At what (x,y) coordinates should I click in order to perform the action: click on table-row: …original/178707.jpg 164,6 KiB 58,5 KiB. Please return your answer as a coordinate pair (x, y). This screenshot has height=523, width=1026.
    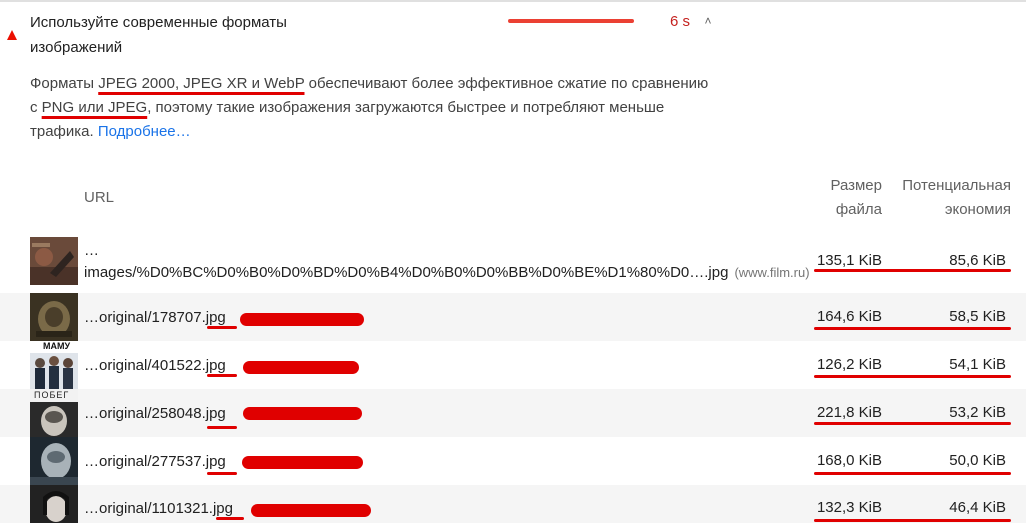
    Looking at the image, I should click on (513, 317).